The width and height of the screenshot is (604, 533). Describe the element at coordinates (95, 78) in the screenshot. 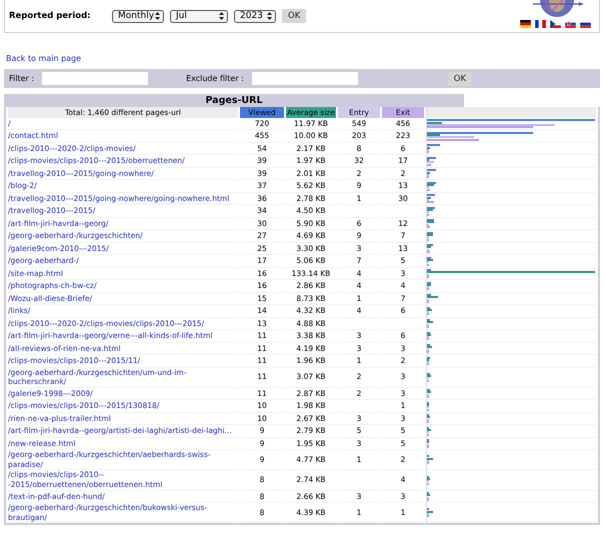

I see `filter-field` at that location.